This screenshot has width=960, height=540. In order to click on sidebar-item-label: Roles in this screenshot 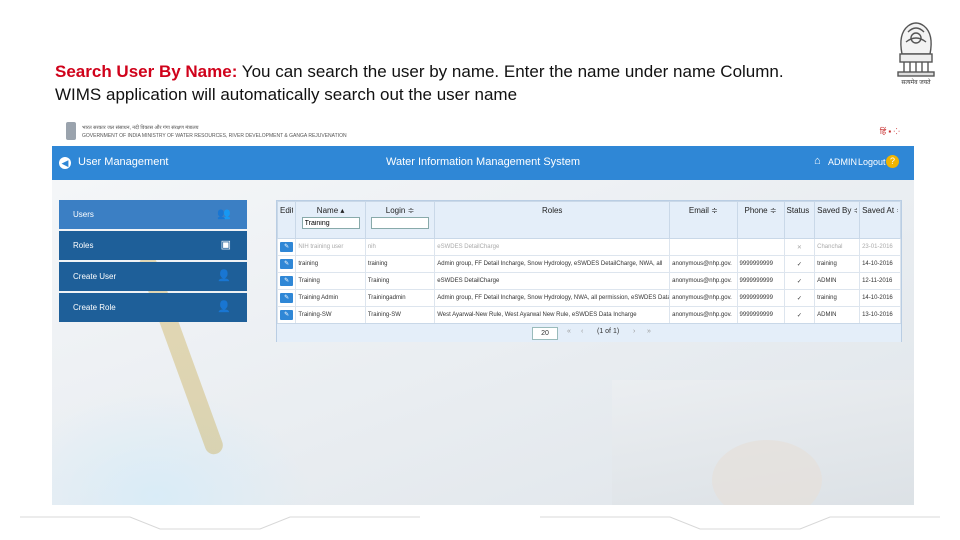, I will do `click(83, 245)`.